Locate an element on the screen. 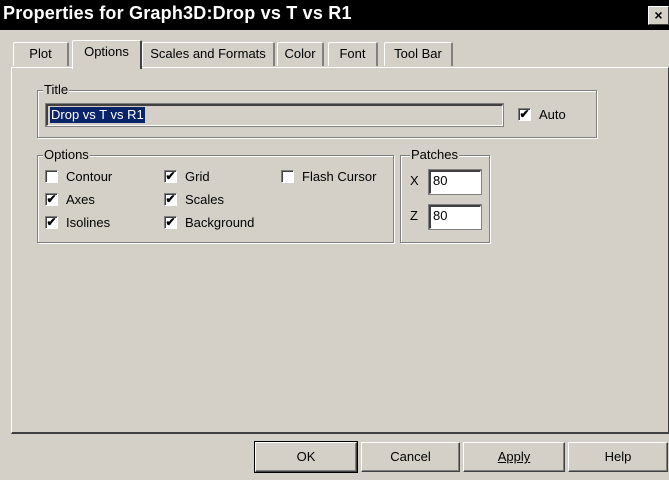  auto-checkbox-box: ✔ is located at coordinates (524, 114).